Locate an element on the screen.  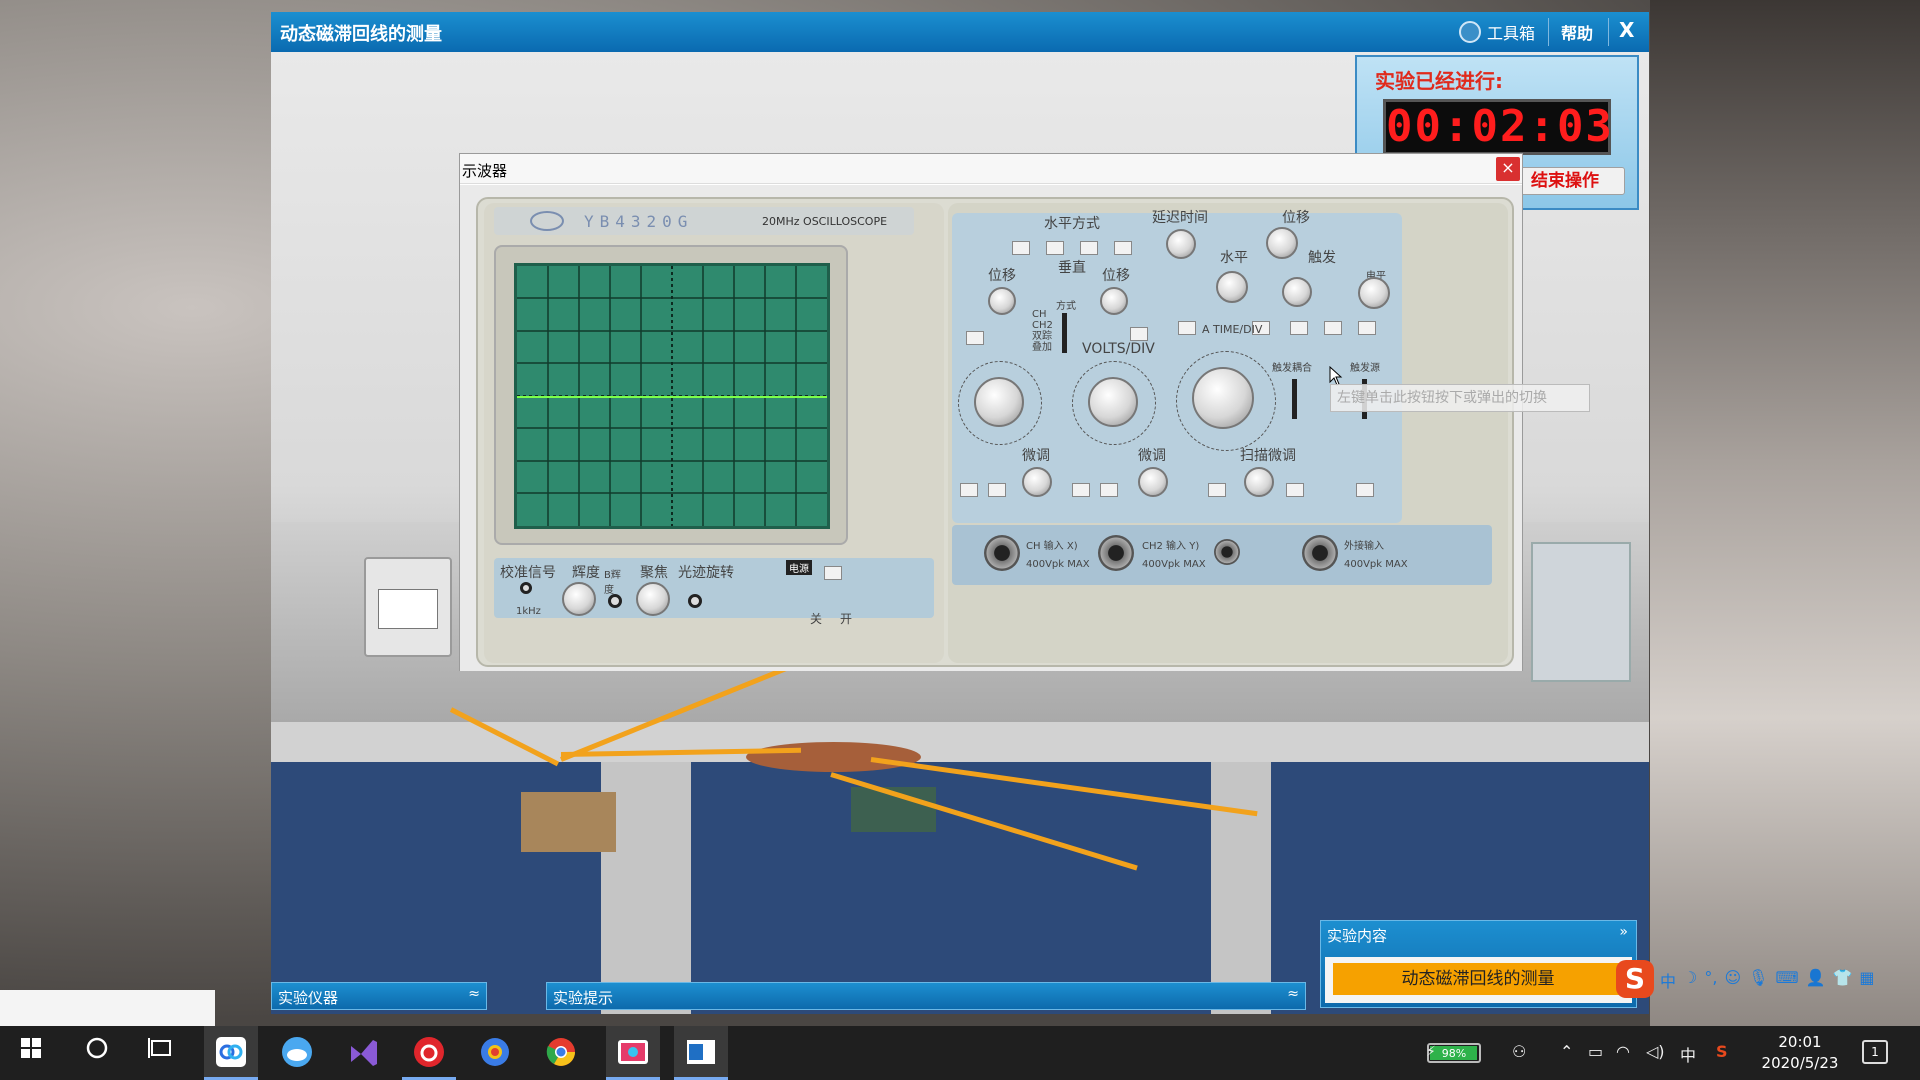
ime-keyboard-icon: ⌨ is located at coordinates (1786, 980).